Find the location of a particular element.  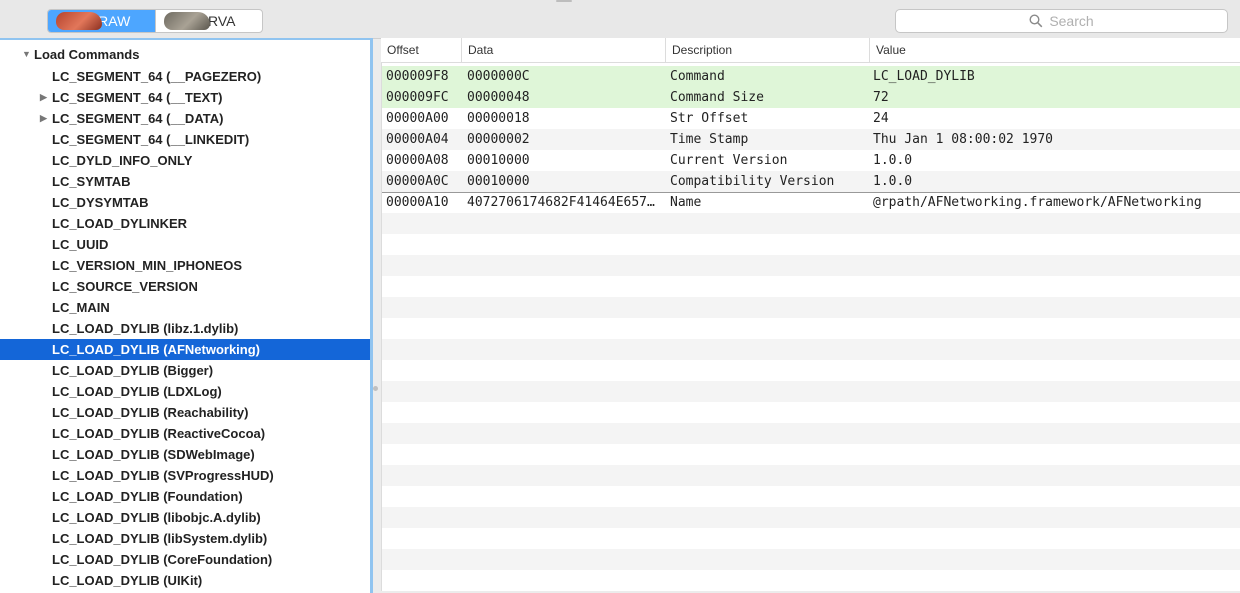

tree-item: LC_LOAD_DYLIB (libobjc.A.dylib) is located at coordinates (185, 517).